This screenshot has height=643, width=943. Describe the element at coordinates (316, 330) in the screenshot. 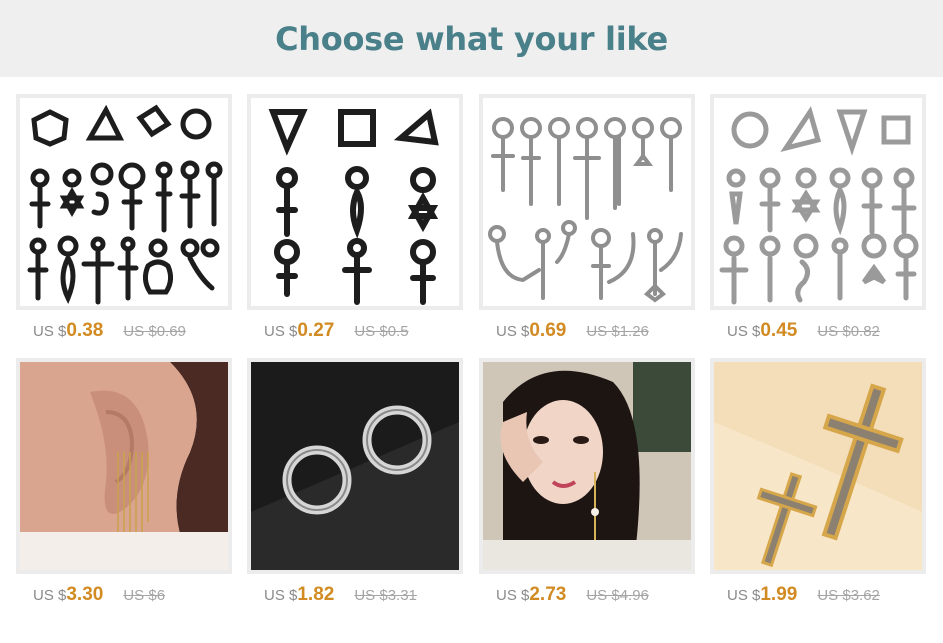

I see `current-price: 0.27` at that location.